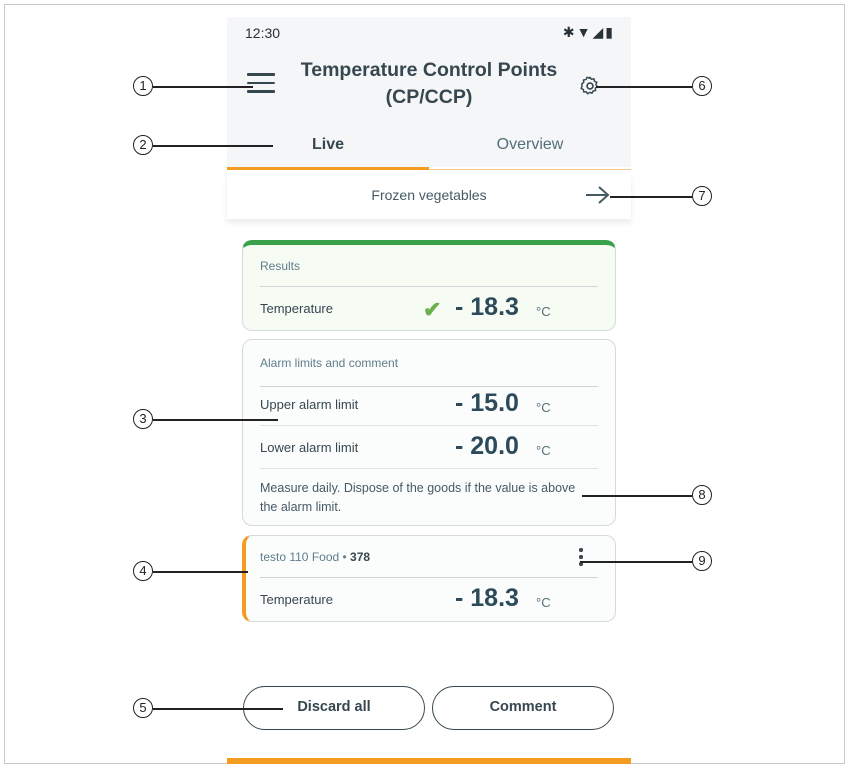 The image size is (850, 768). Describe the element at coordinates (702, 196) in the screenshot. I see `callout-7: 7` at that location.